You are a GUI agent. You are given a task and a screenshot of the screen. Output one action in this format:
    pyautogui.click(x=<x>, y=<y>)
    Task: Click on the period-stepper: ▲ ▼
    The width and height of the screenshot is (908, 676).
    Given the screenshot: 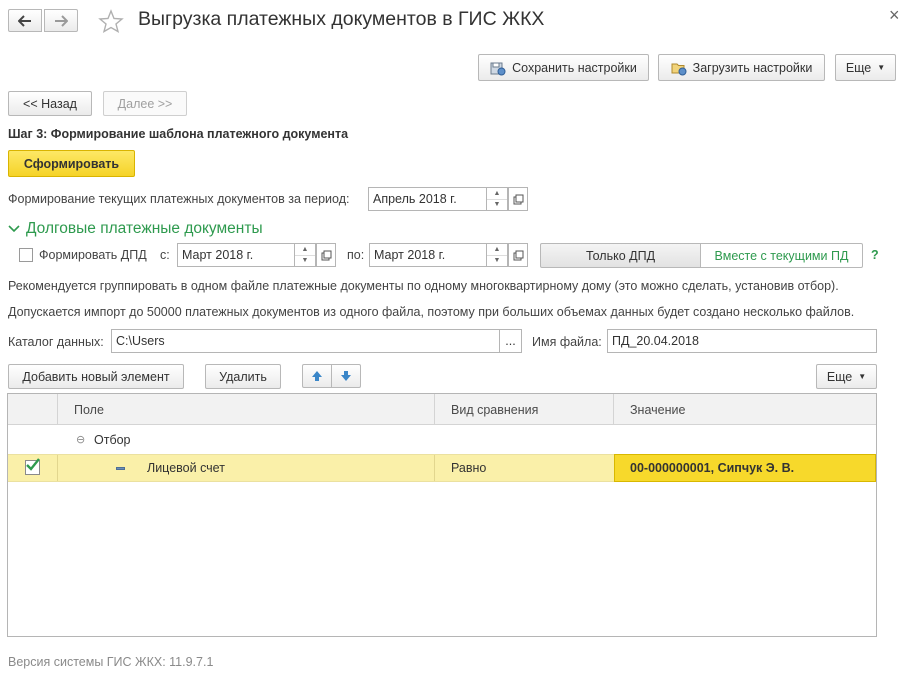 What is the action you would take?
    pyautogui.click(x=497, y=199)
    